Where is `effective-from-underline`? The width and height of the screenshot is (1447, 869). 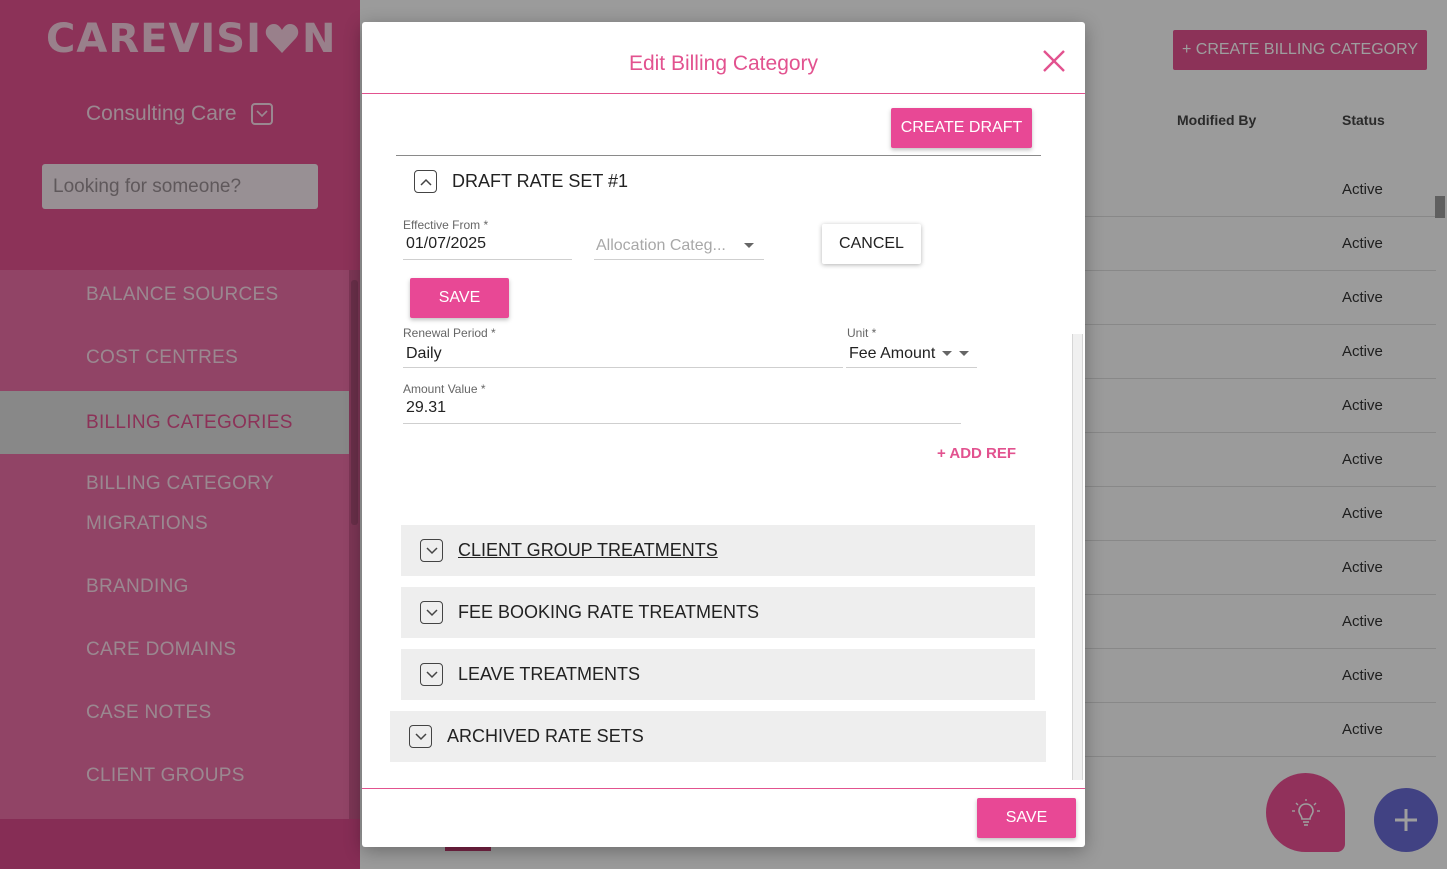 effective-from-underline is located at coordinates (487, 259).